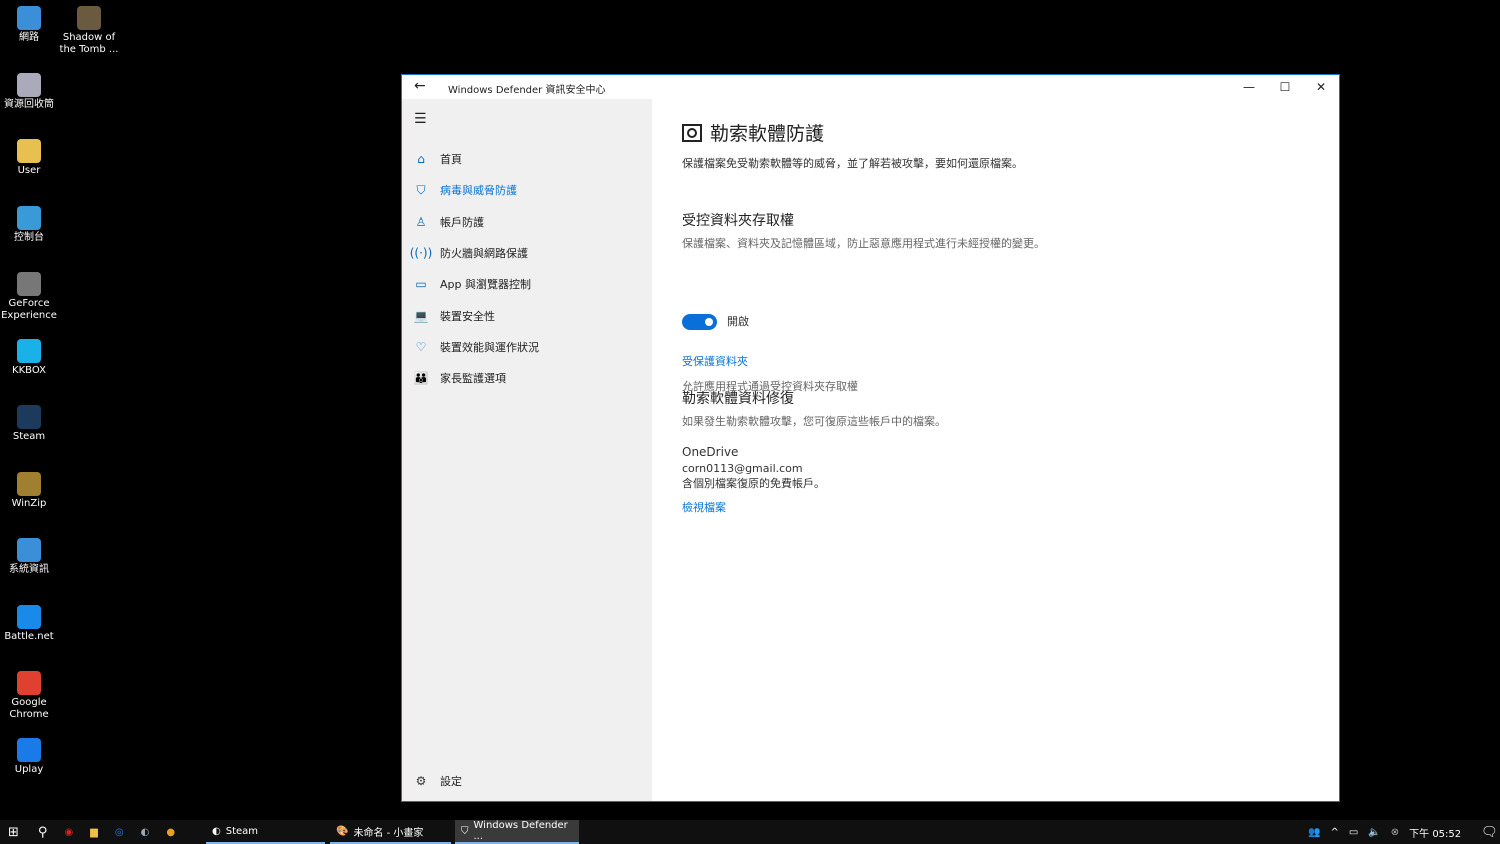 The image size is (1500, 844). Describe the element at coordinates (1285, 87) in the screenshot. I see `maximize-button: ☐` at that location.